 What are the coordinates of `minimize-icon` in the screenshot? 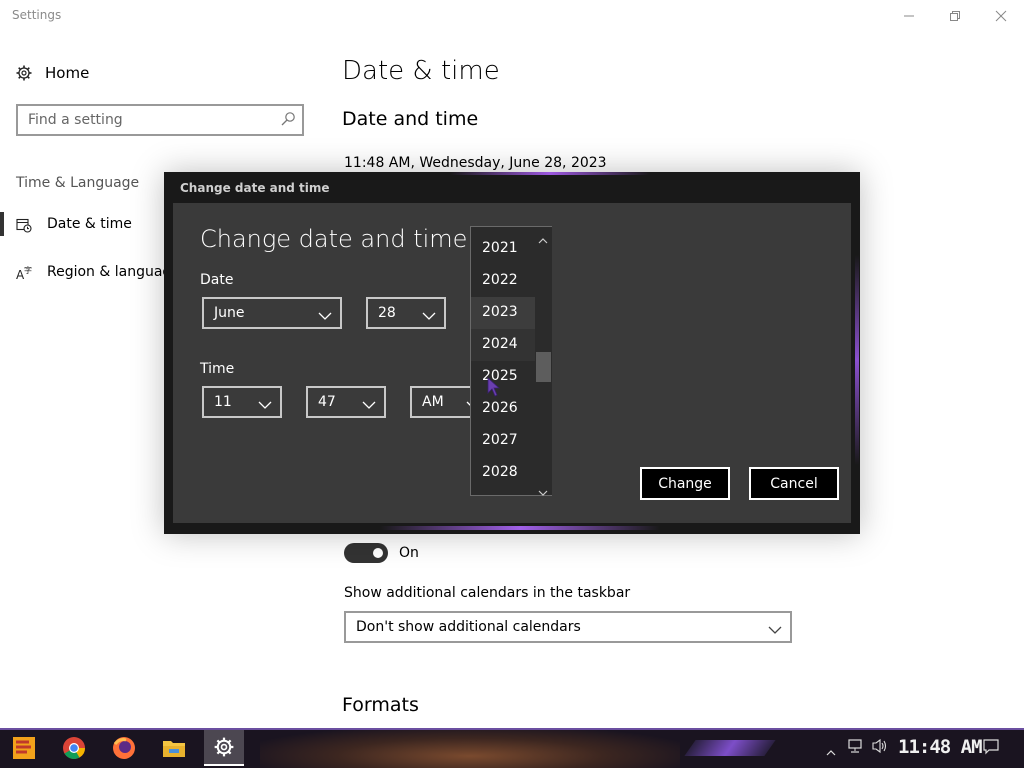 It's located at (909, 16).